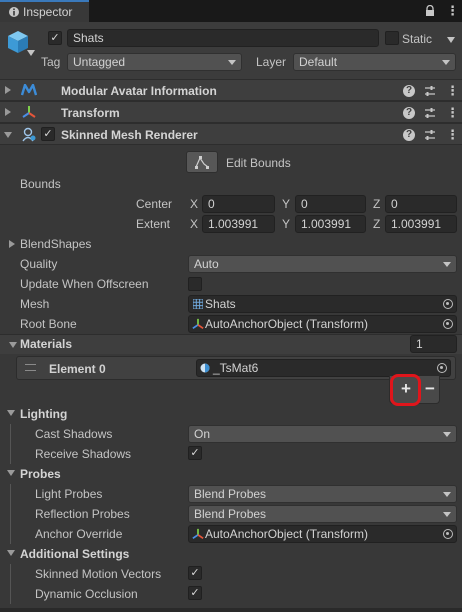  What do you see at coordinates (194, 224) in the screenshot?
I see `extent-x-label: X` at bounding box center [194, 224].